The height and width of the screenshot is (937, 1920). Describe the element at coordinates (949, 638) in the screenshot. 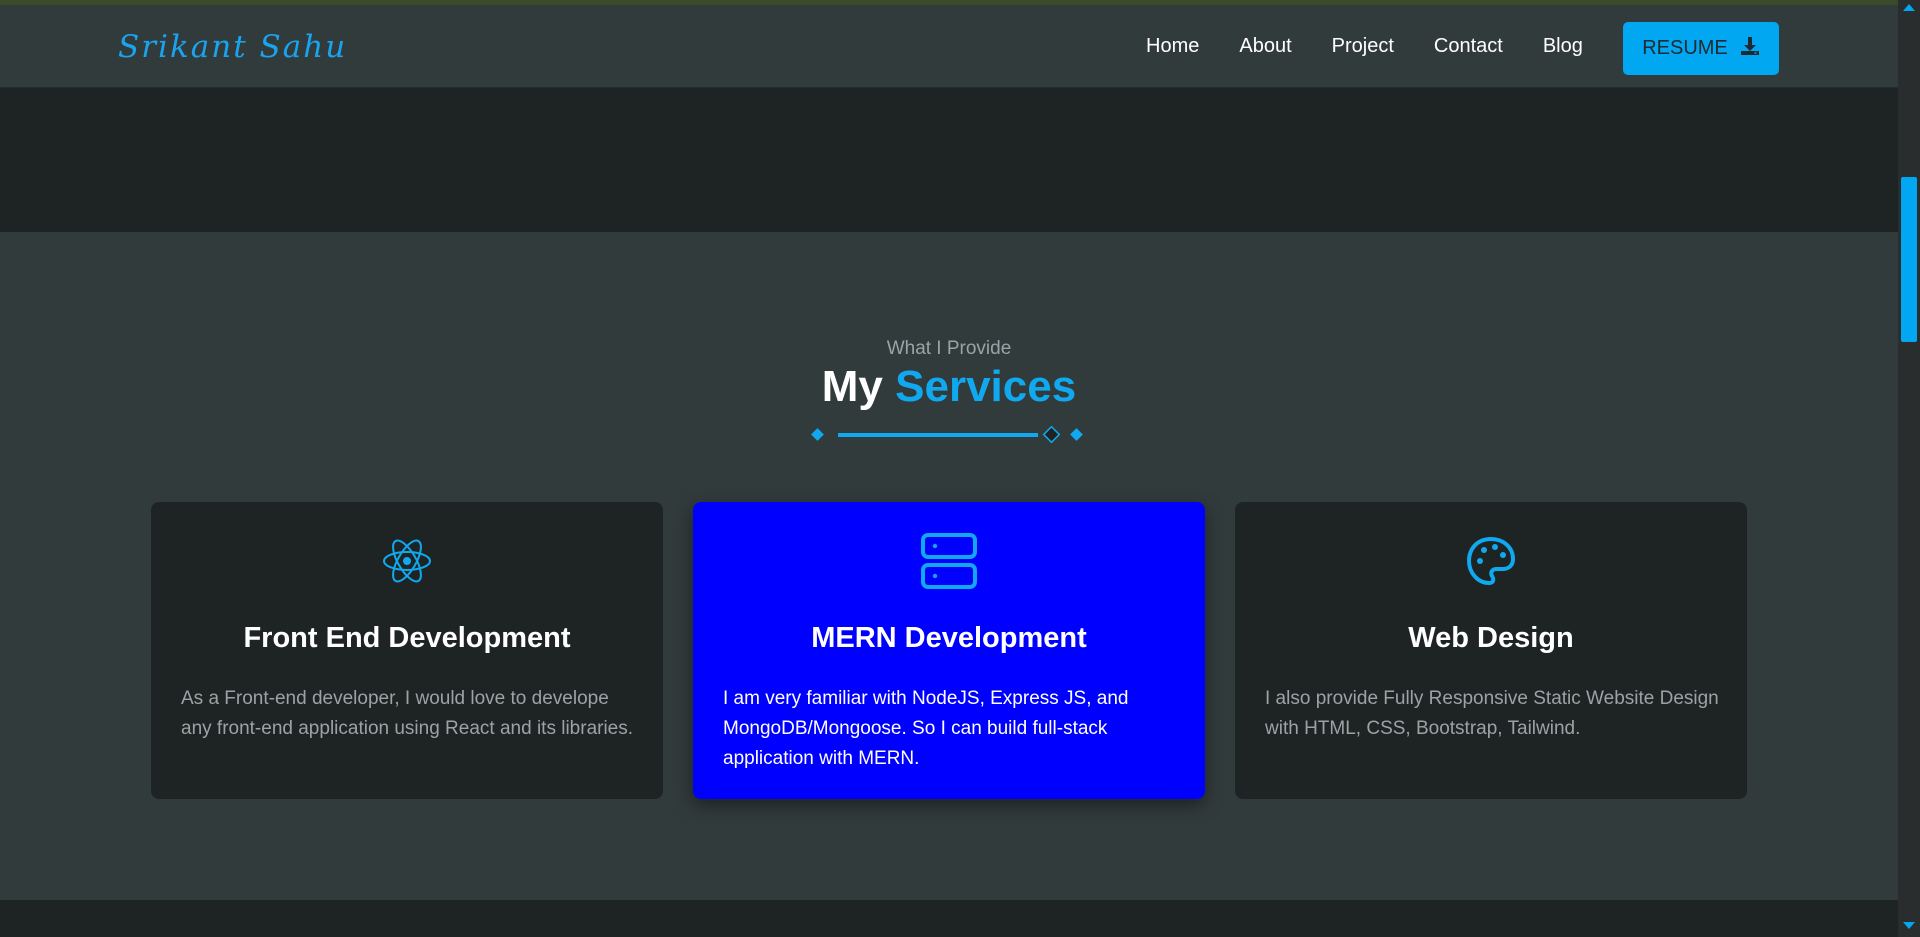

I see `service-card-title: MERN Development` at that location.